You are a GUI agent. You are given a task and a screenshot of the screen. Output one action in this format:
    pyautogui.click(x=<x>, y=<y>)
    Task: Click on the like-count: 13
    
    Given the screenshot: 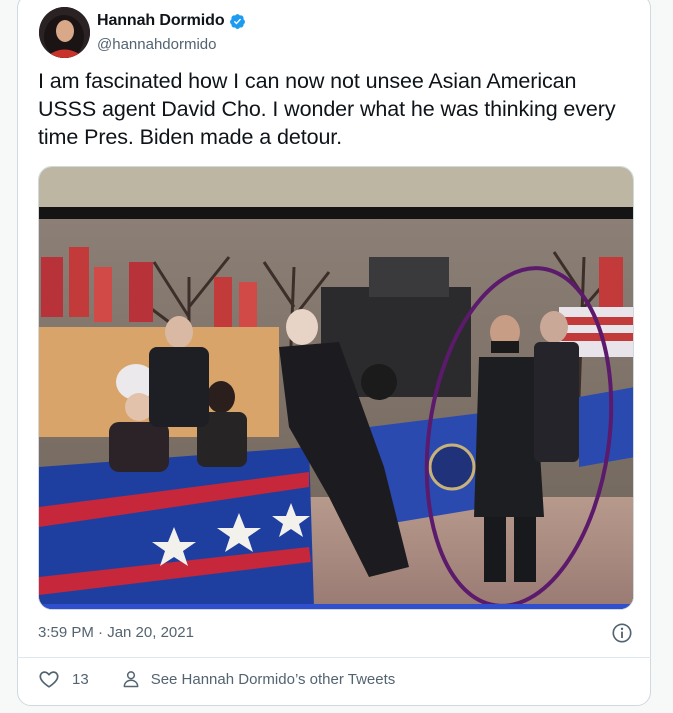 What is the action you would take?
    pyautogui.click(x=80, y=679)
    